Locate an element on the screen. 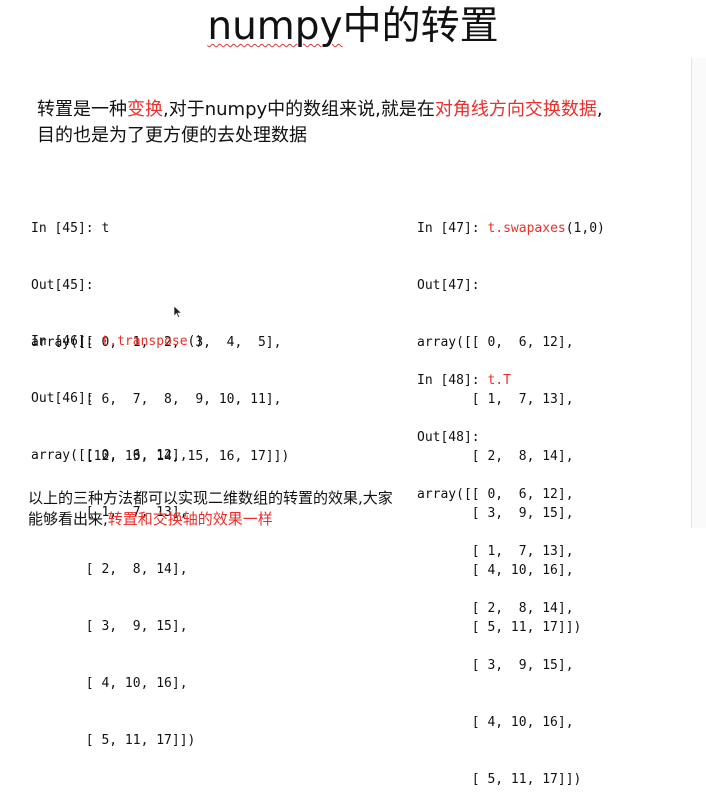 Image resolution: width=706 pixels, height=808 pixels. side-scrollbar is located at coordinates (698, 293).